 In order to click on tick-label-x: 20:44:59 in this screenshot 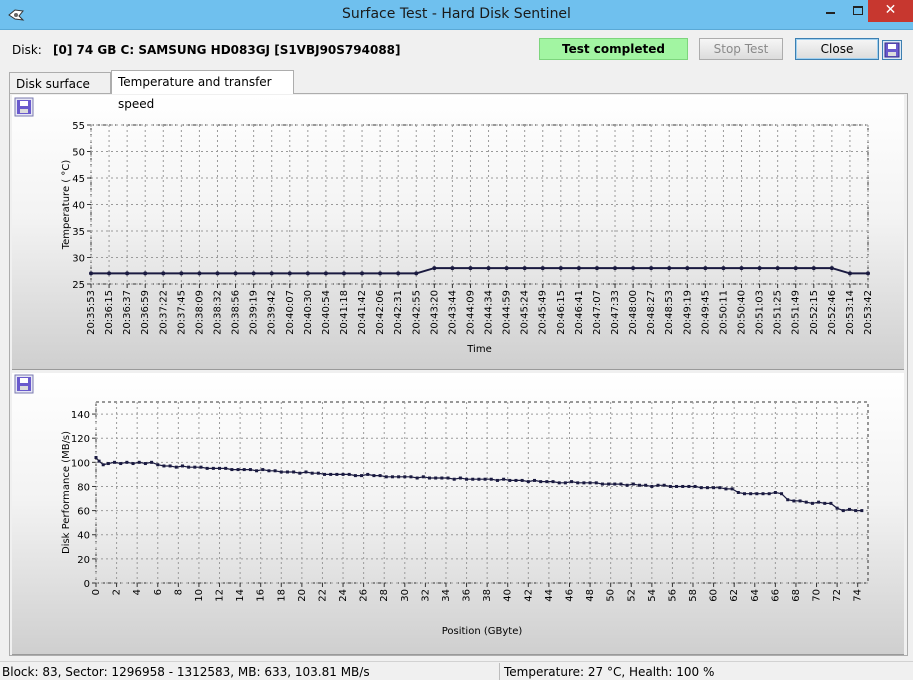, I will do `click(507, 312)`.